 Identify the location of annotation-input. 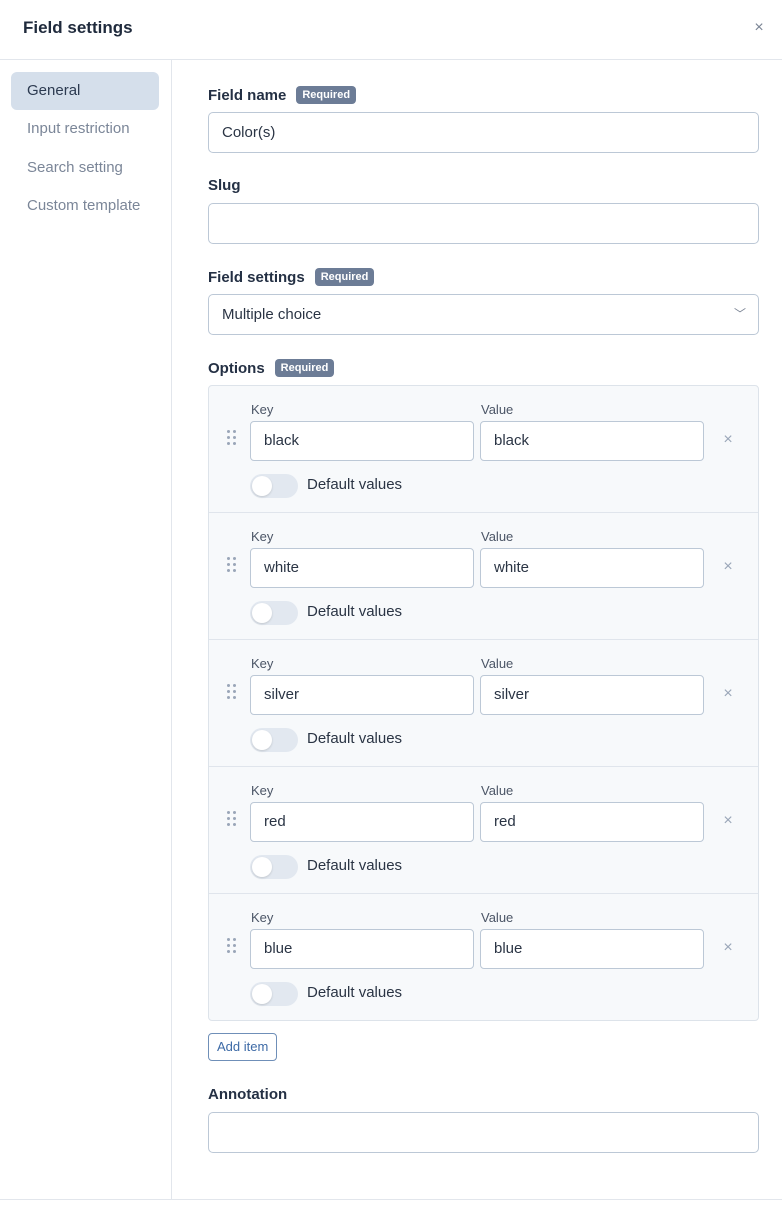
(483, 1132).